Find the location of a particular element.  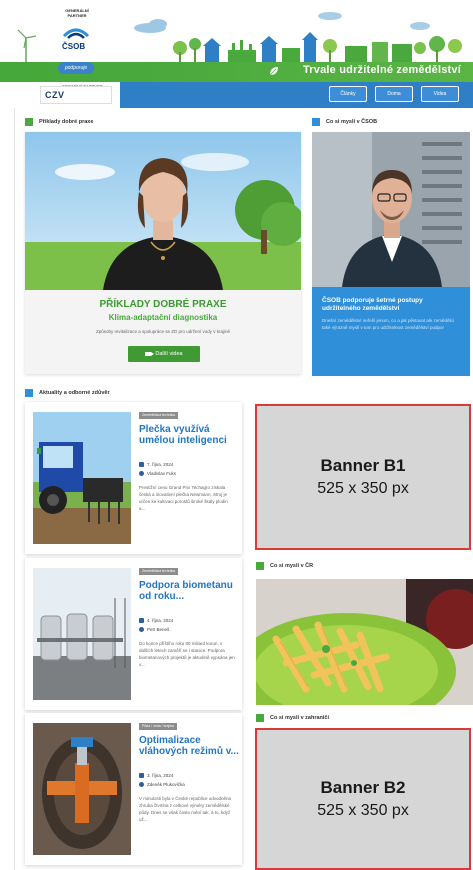

article-date: 3. října, 2024 is located at coordinates (156, 775).